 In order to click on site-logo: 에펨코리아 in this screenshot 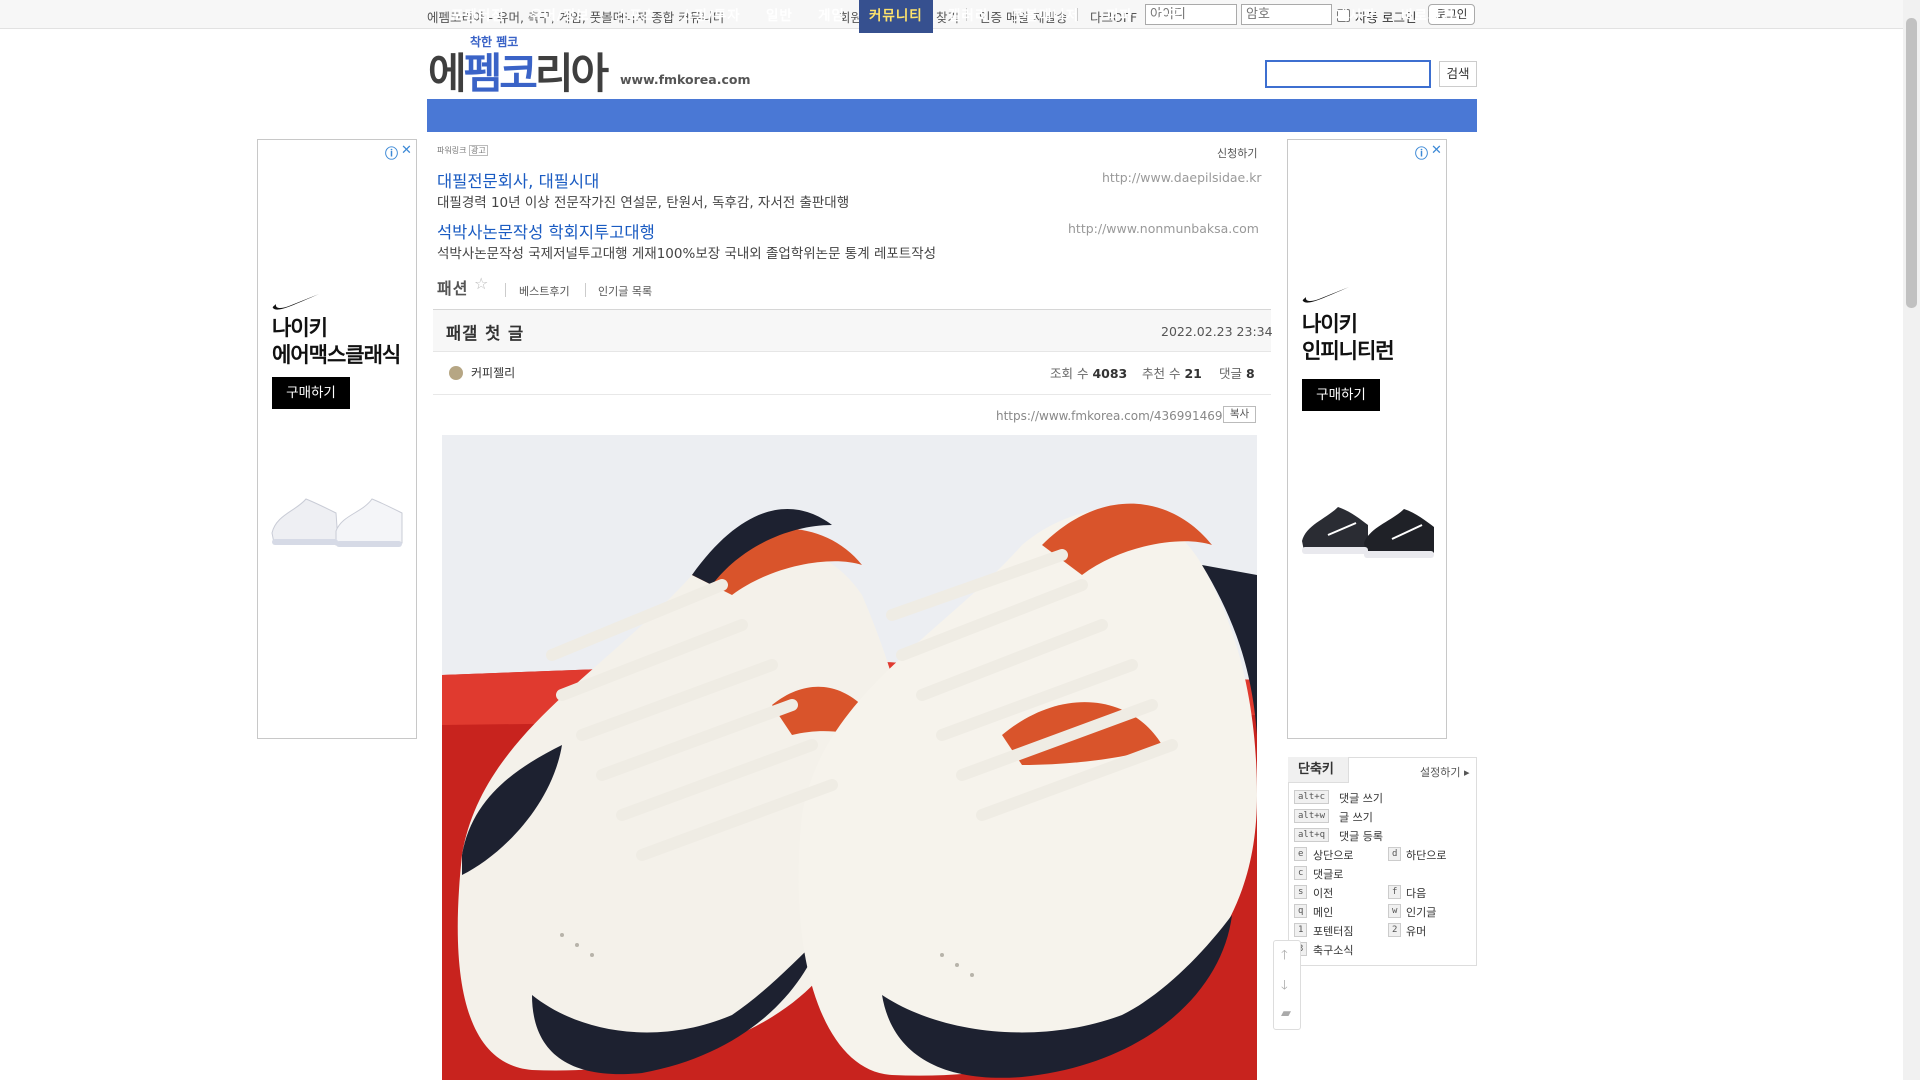, I will do `click(518, 70)`.